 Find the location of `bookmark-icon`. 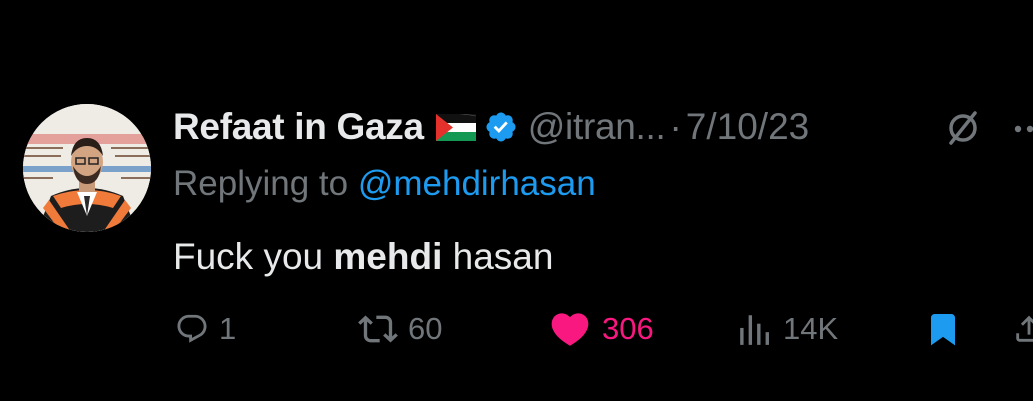

bookmark-icon is located at coordinates (943, 330).